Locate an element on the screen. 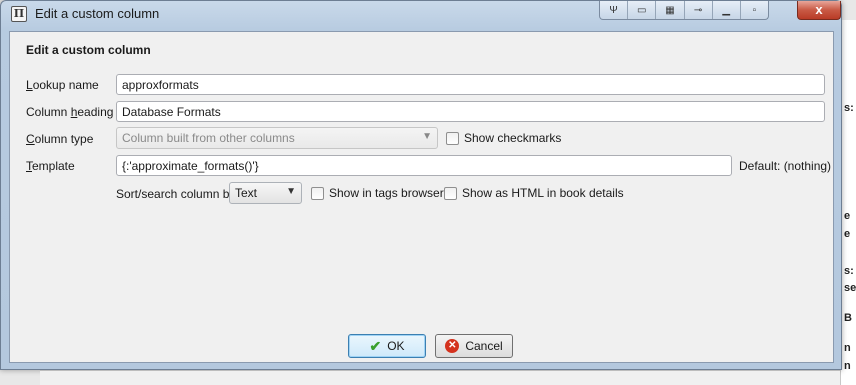 The height and width of the screenshot is (385, 856). title-bar: Π Edit a custom column Ψ ▭ ▦ ⊸ ▁ ▫ x is located at coordinates (421, 14).